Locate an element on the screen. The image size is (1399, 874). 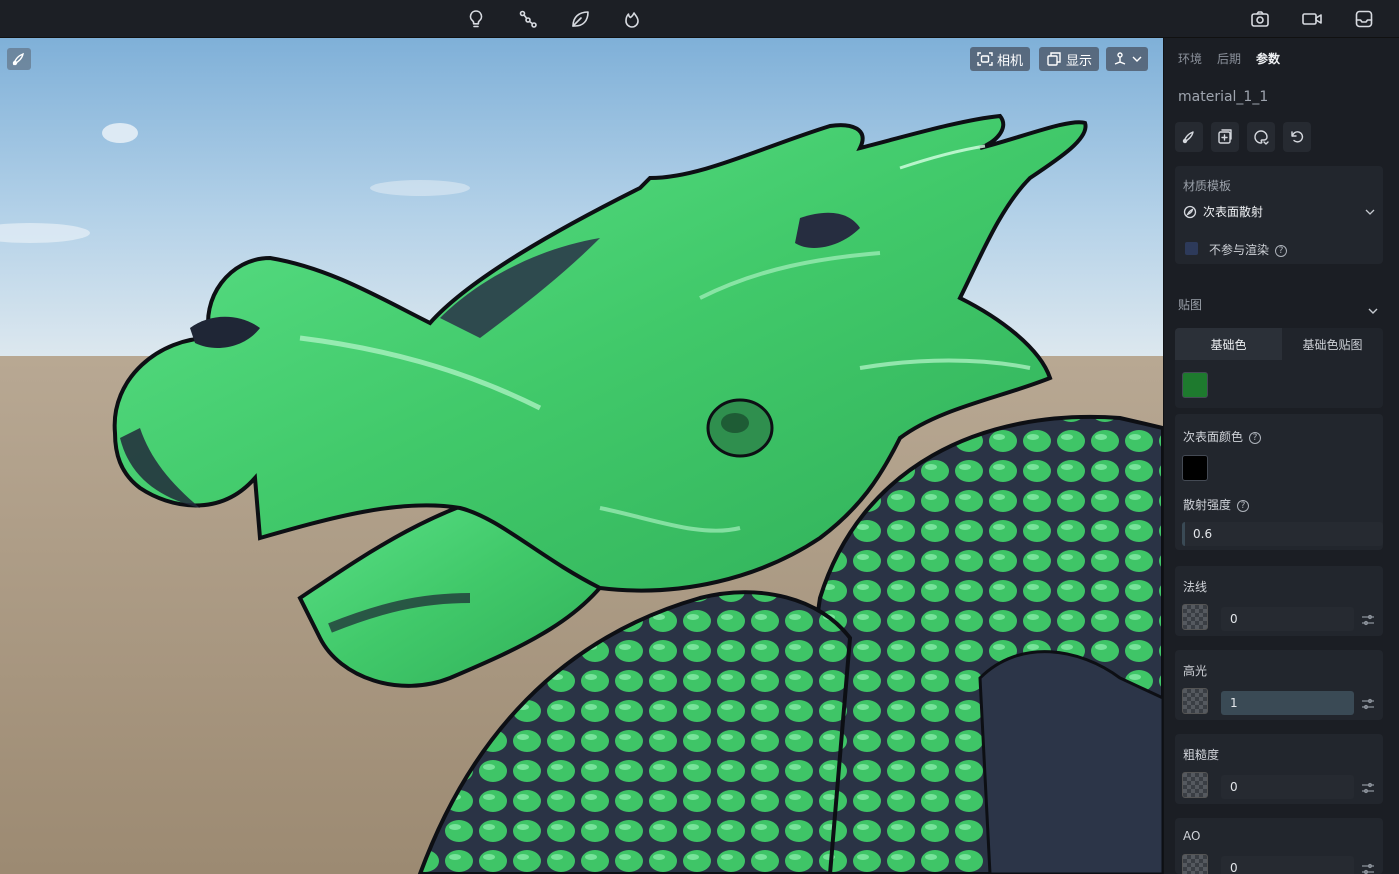
material-brush-button is located at coordinates (1189, 137).